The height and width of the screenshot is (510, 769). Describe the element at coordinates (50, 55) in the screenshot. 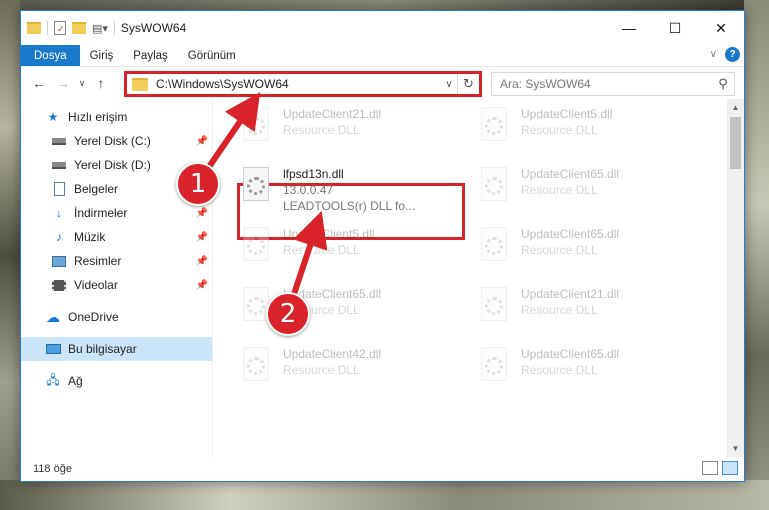

I see `tab-dosya: Dosya` at that location.